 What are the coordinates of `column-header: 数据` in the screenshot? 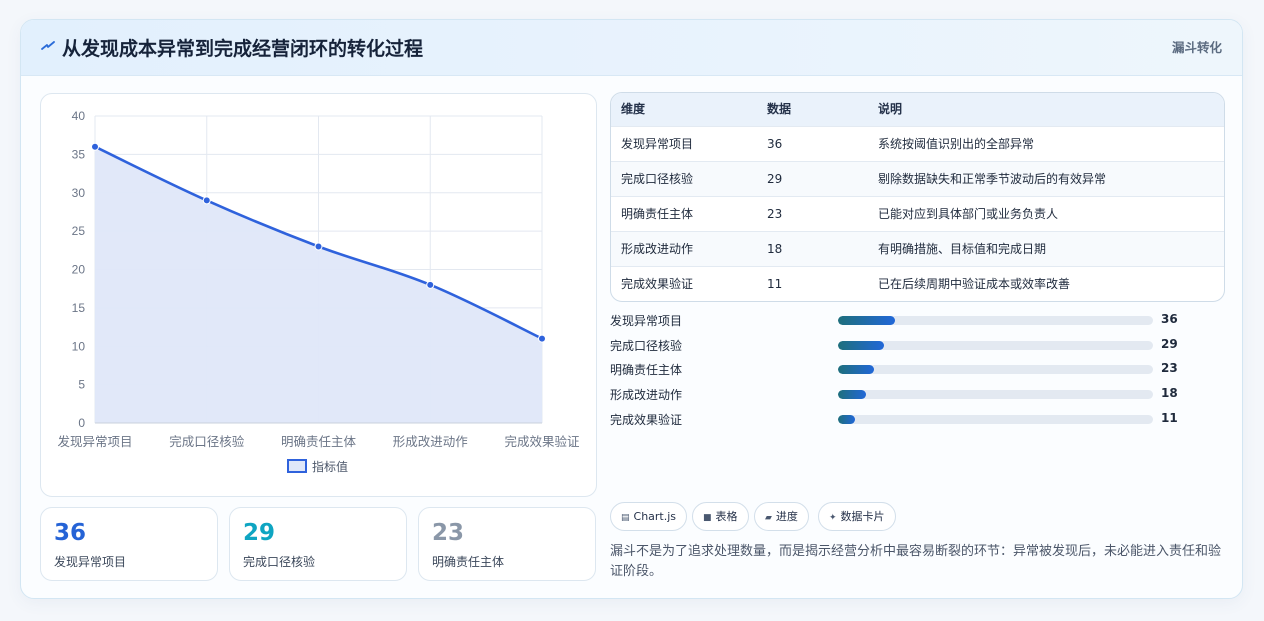 It's located at (779, 109).